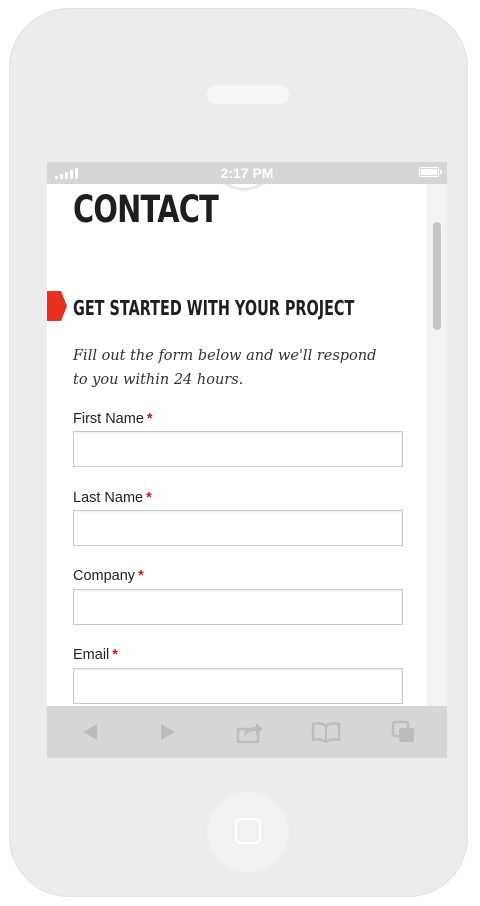  Describe the element at coordinates (146, 209) in the screenshot. I see `page-title: CONTACT` at that location.